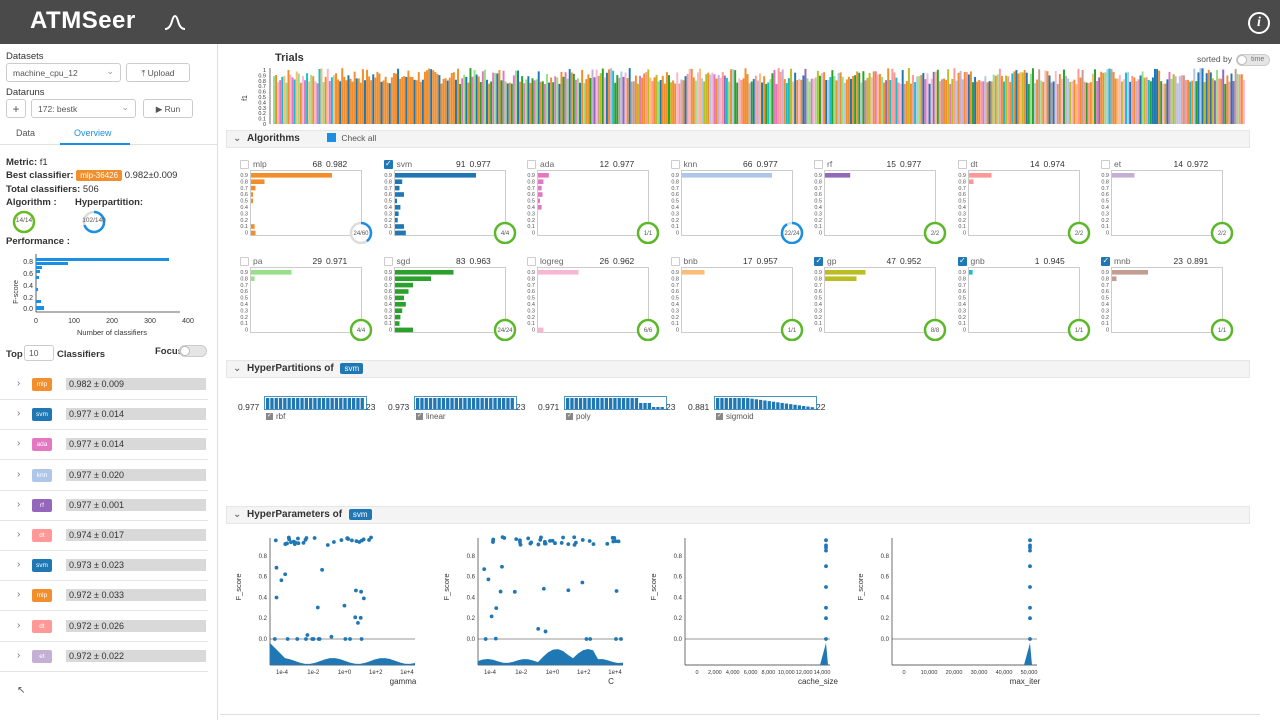 The image size is (1280, 720). What do you see at coordinates (331, 137) in the screenshot?
I see `check-all-checkbox` at bounding box center [331, 137].